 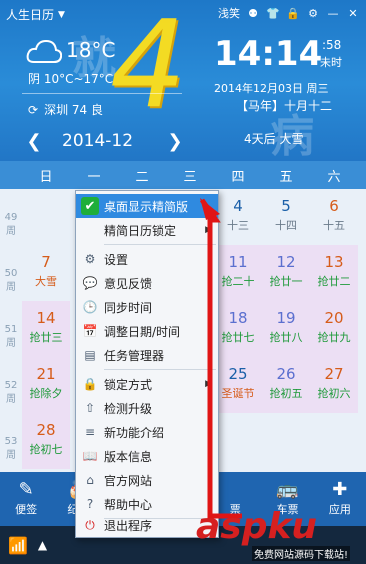 I want to click on air-quality: ⟳ 深圳 74 良, so click(x=65, y=109).